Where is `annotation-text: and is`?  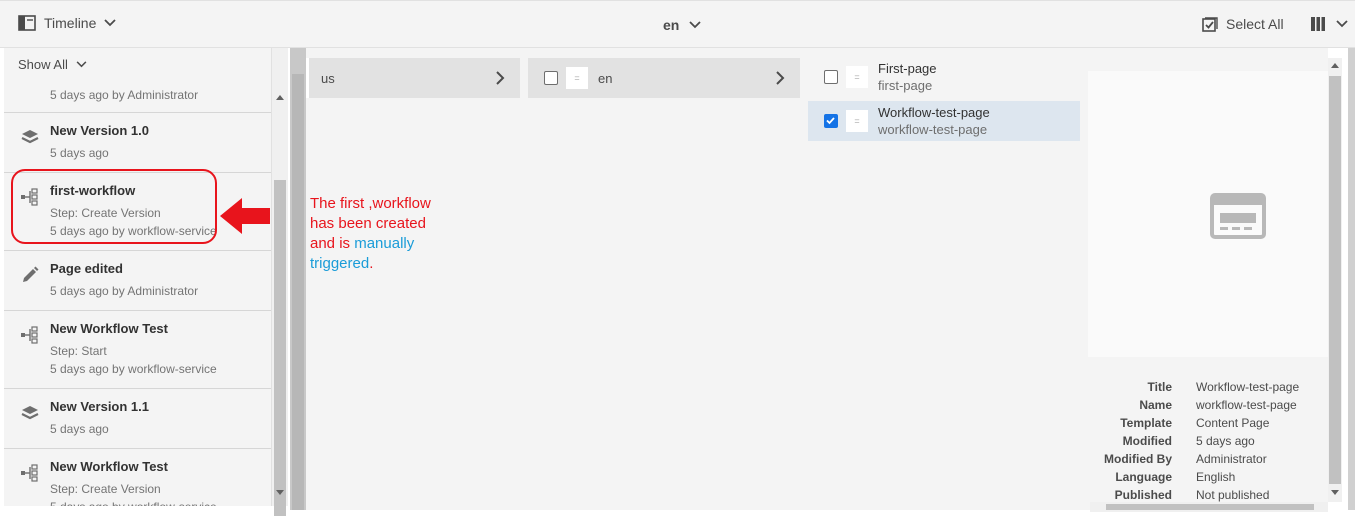 annotation-text: and is is located at coordinates (332, 243).